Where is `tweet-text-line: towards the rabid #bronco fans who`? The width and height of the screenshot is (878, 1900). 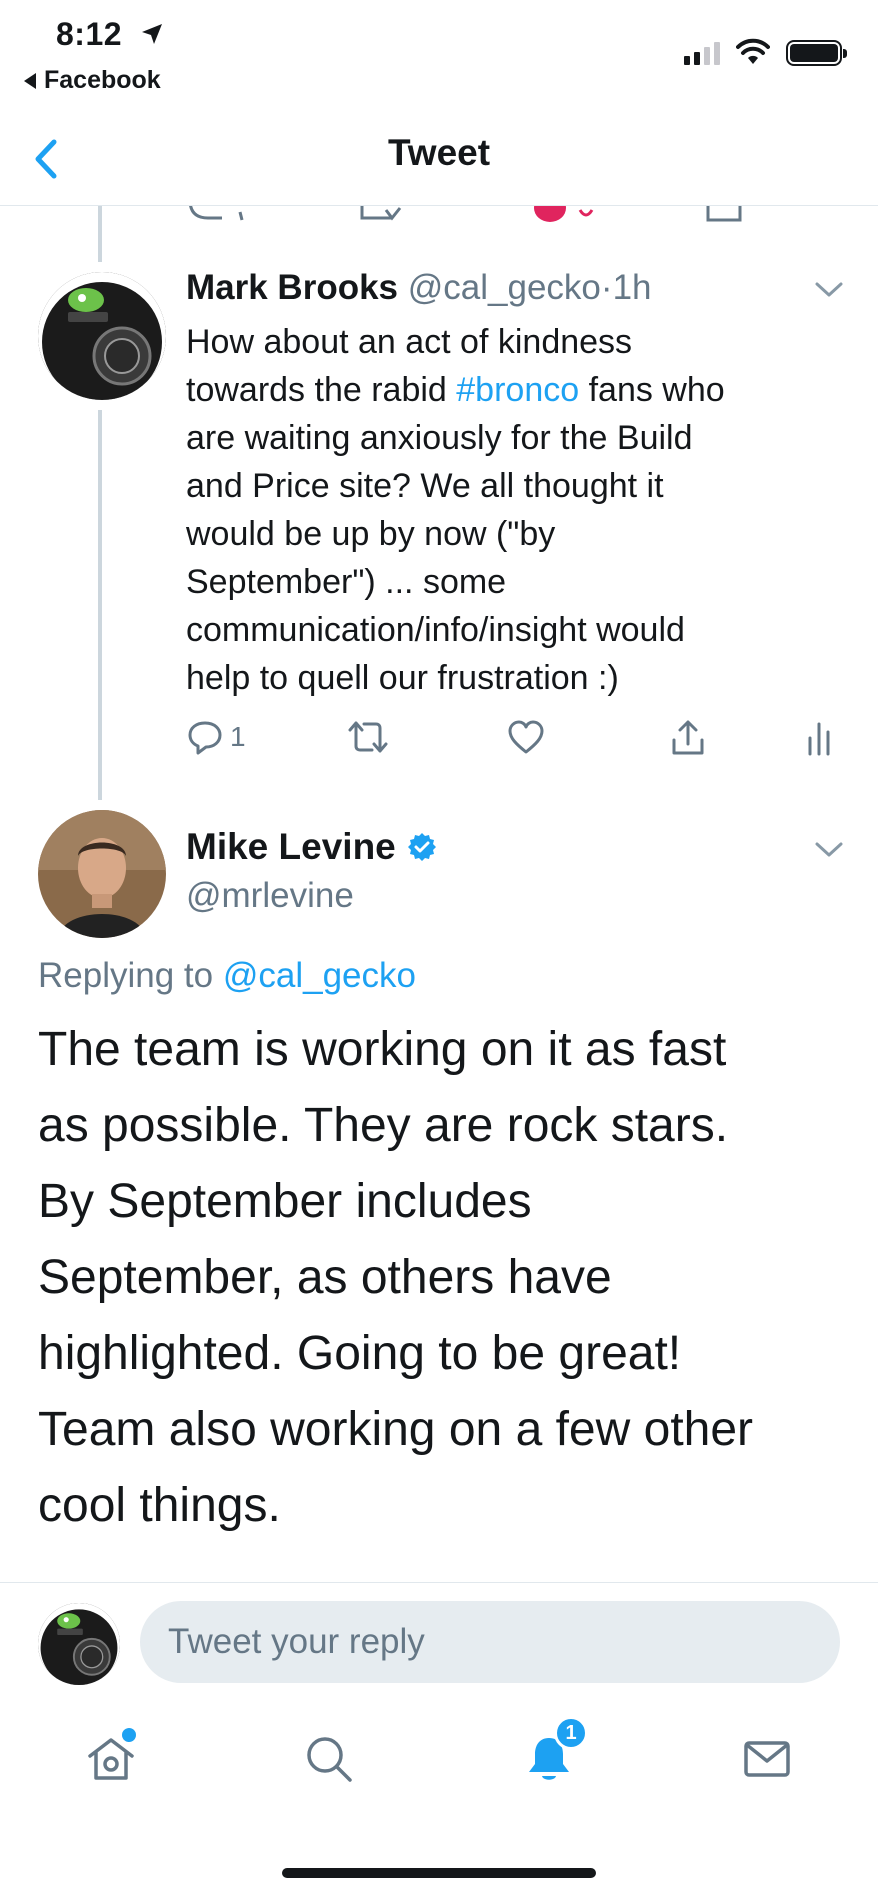
tweet-text-line: towards the rabid #bronco fans who is located at coordinates (516, 390).